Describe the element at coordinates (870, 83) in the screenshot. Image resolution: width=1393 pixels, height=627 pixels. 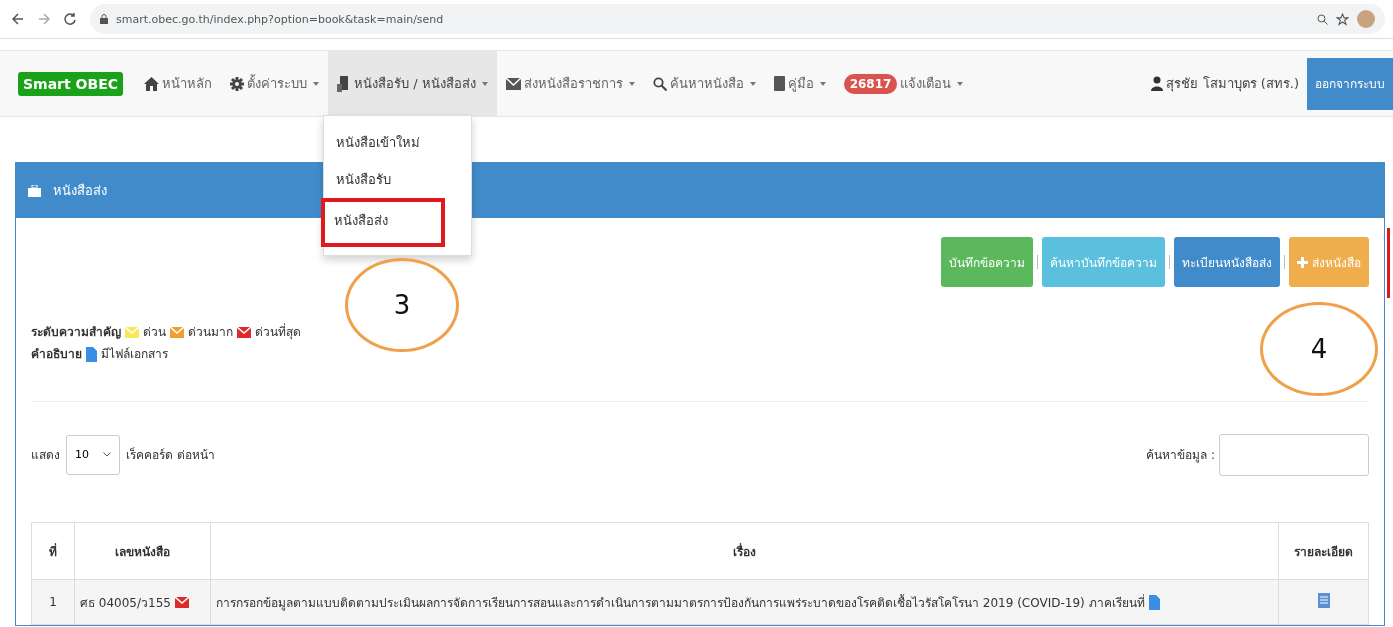
I see `count-badge: 26817` at that location.